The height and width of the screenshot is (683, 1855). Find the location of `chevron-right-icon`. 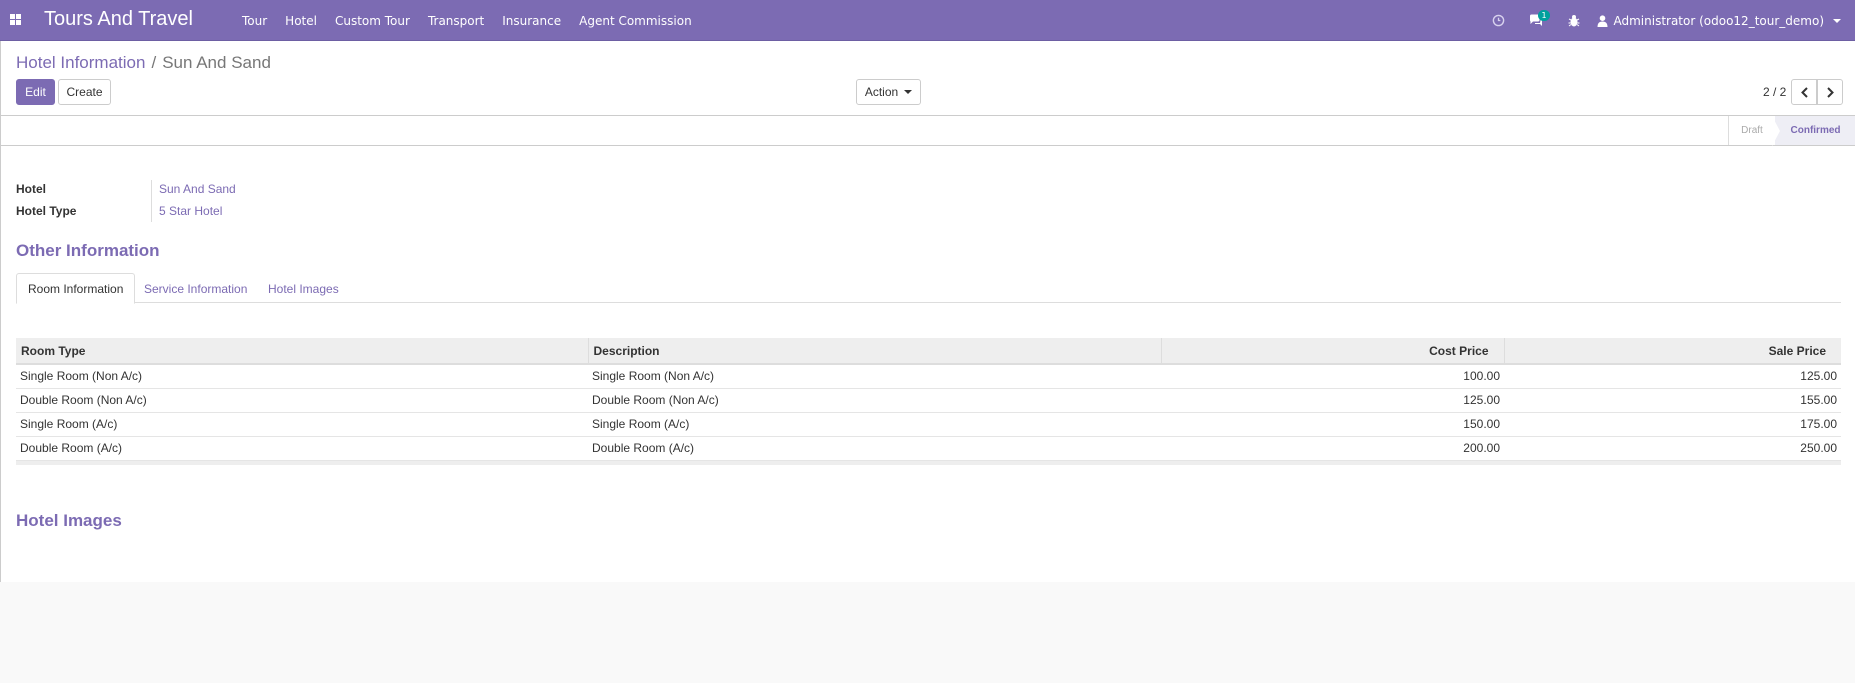

chevron-right-icon is located at coordinates (1830, 92).